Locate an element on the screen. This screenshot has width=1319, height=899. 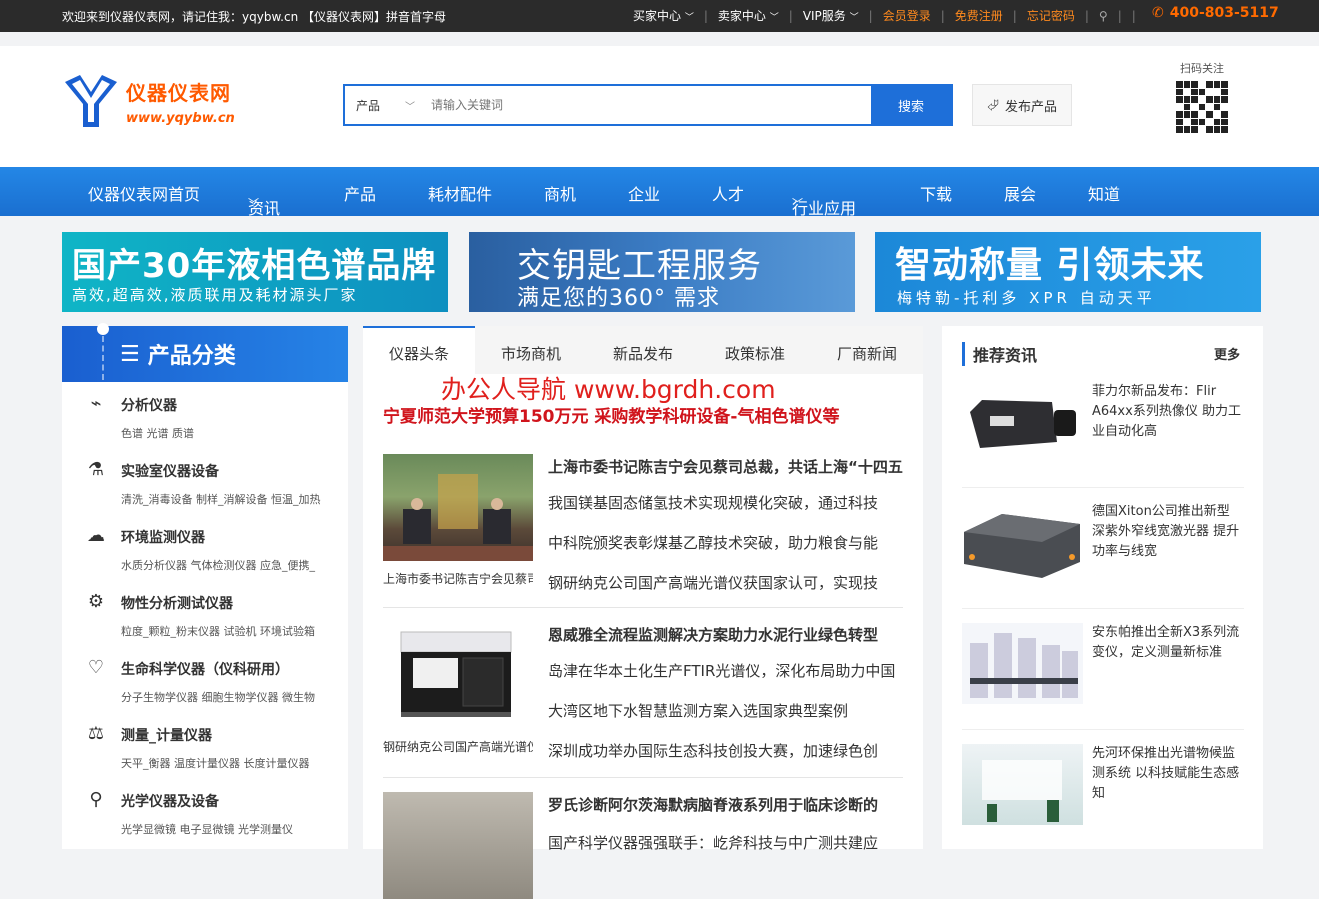
tab-policy: 政策标准 is located at coordinates (755, 350).